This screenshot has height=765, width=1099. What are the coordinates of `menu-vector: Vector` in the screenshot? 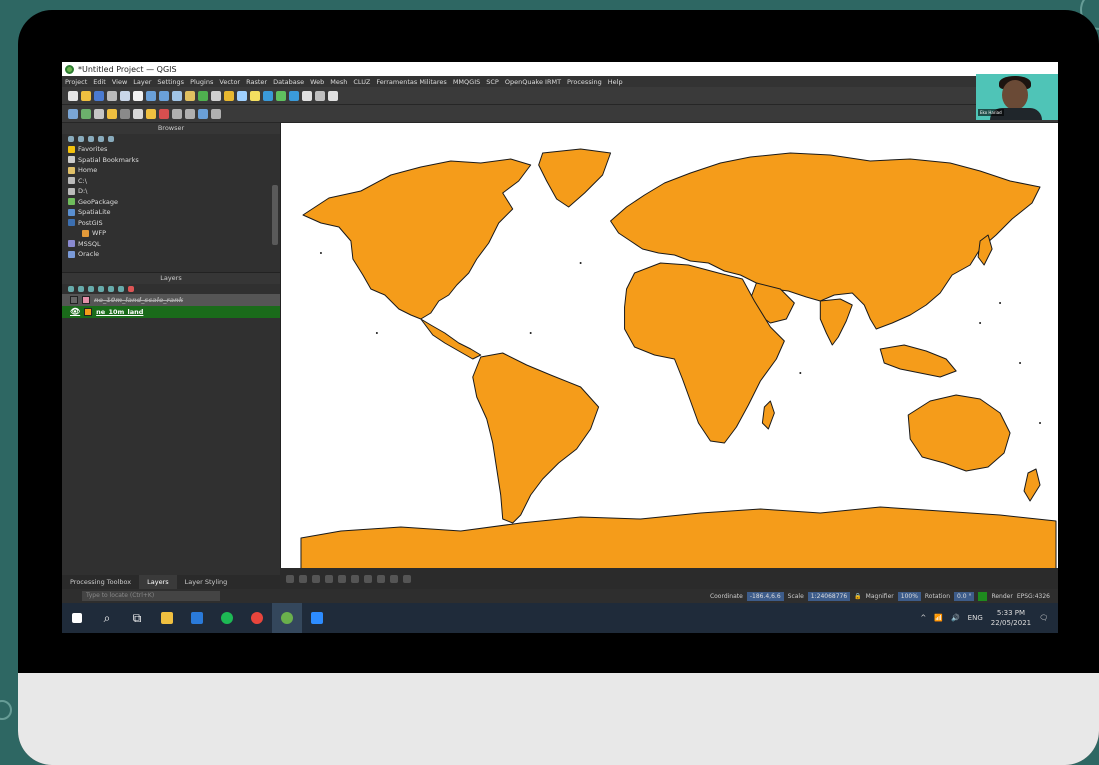 It's located at (229, 82).